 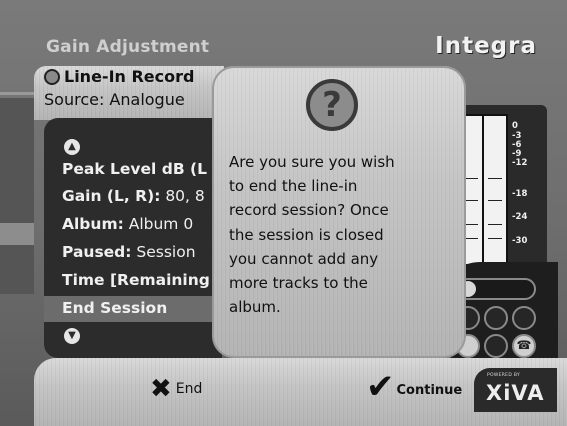 I want to click on end-button-label: End, so click(x=189, y=389).